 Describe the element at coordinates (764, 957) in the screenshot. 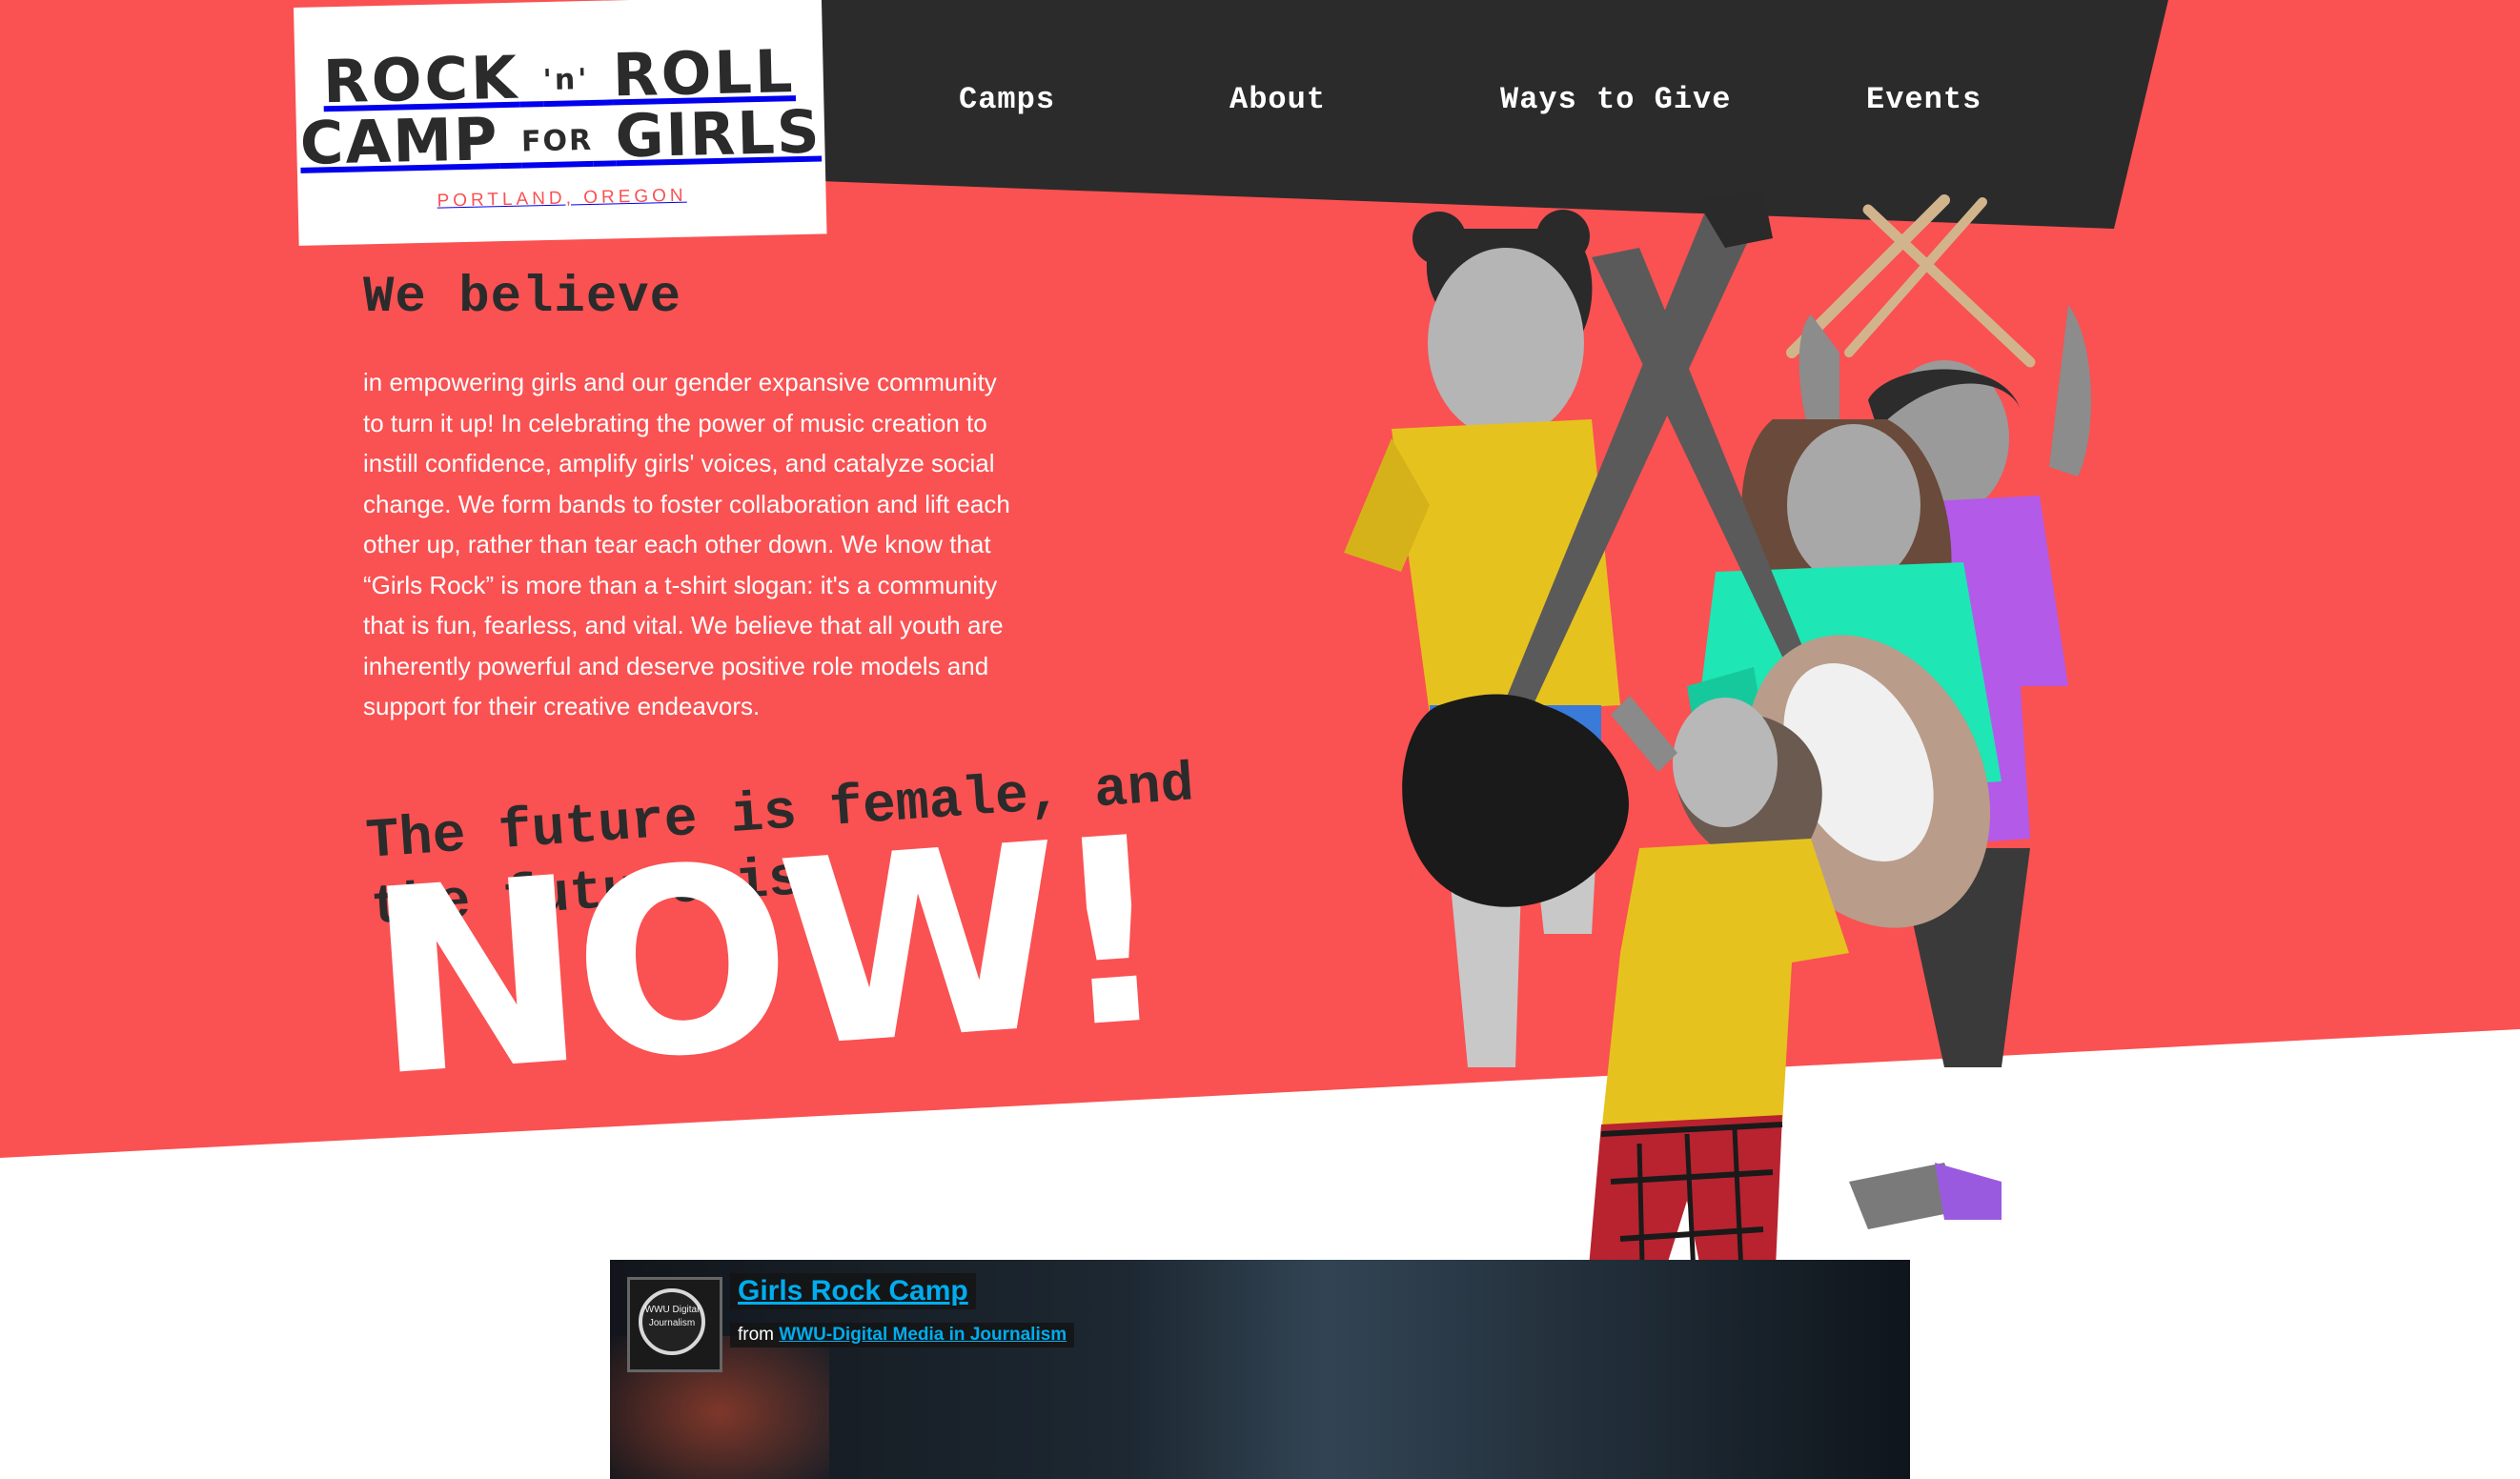

I see `tagline-now: NOW!` at that location.